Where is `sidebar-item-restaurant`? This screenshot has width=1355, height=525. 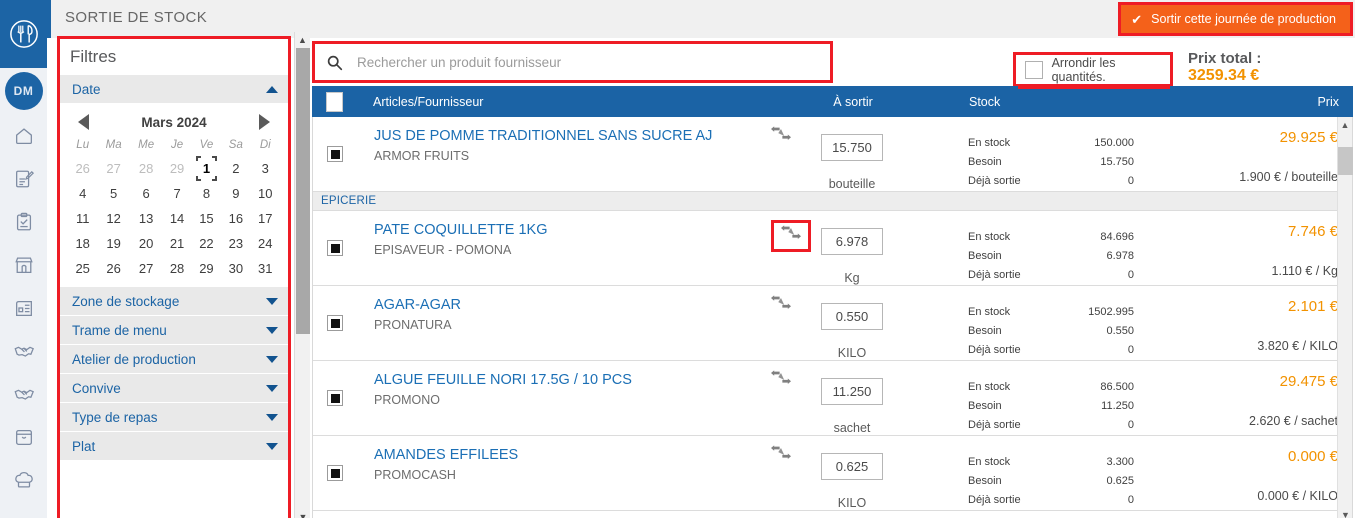
sidebar-item-restaurant is located at coordinates (23, 264).